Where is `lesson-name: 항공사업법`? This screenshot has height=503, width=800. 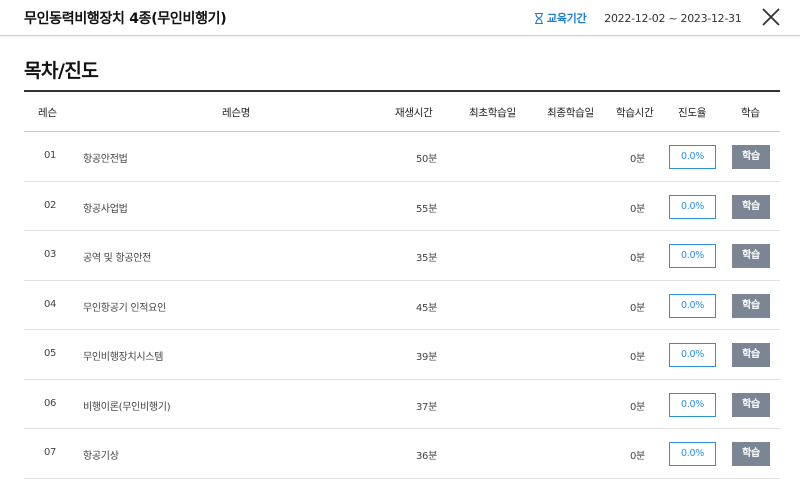 lesson-name: 항공사업법 is located at coordinates (105, 209).